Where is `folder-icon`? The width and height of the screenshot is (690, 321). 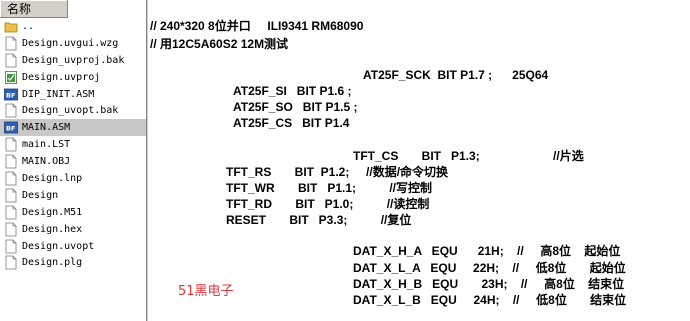 folder-icon is located at coordinates (11, 26).